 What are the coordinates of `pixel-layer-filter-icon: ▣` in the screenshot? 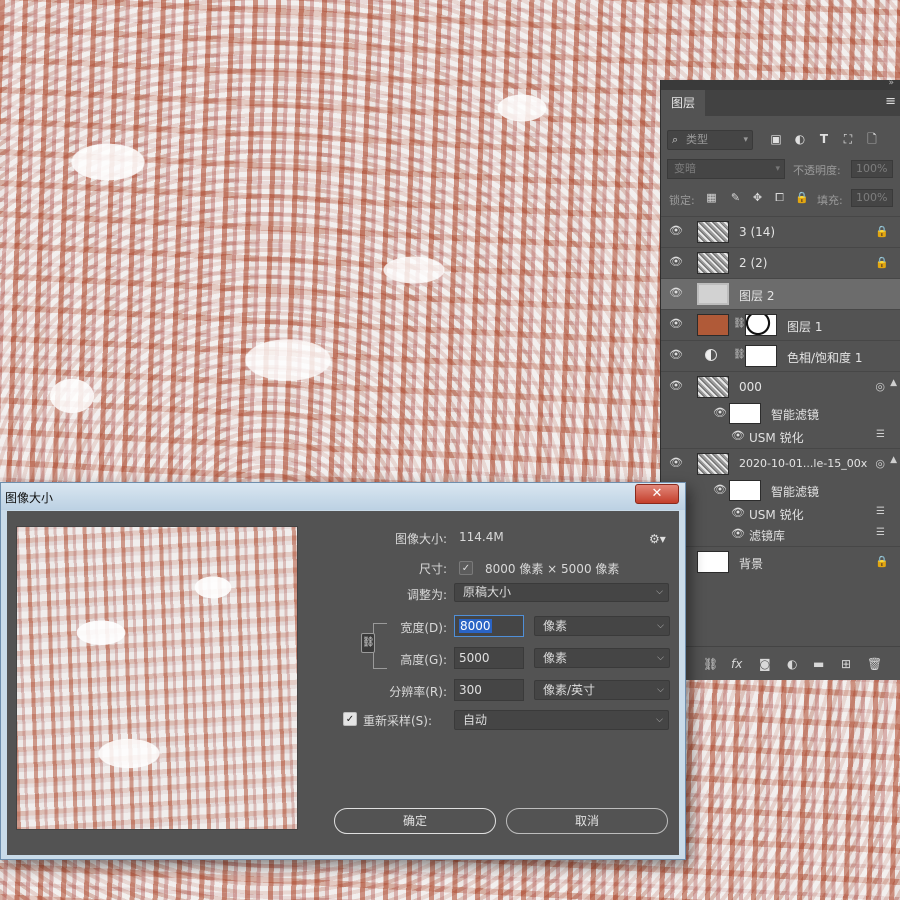 It's located at (776, 139).